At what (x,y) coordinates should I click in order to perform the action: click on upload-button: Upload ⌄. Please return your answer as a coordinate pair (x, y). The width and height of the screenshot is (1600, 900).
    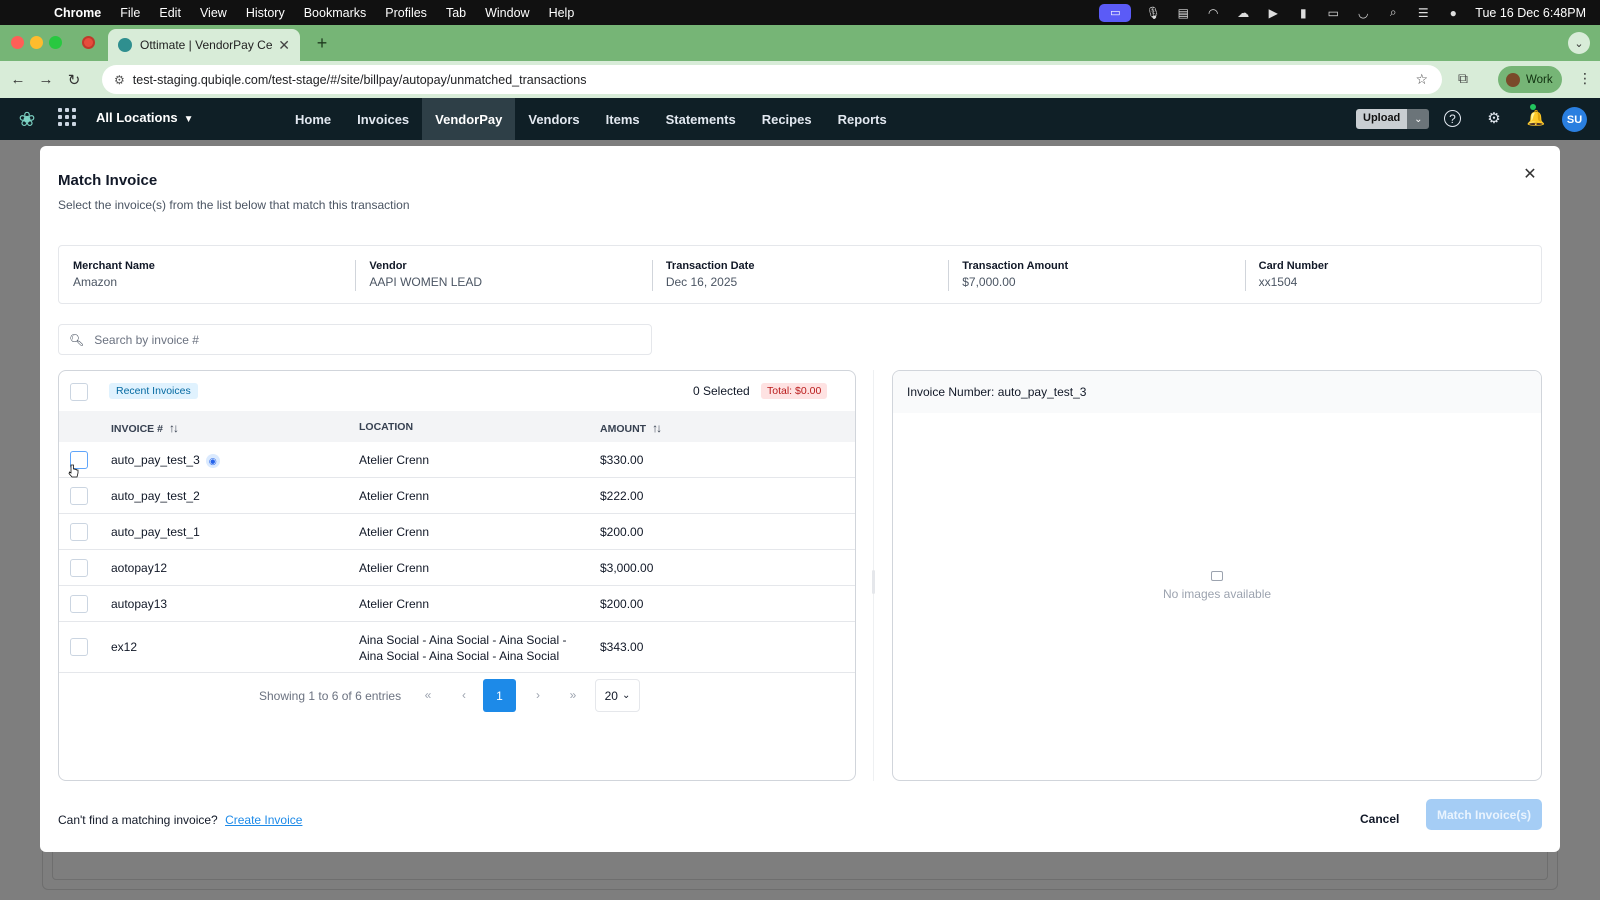
    Looking at the image, I should click on (1393, 119).